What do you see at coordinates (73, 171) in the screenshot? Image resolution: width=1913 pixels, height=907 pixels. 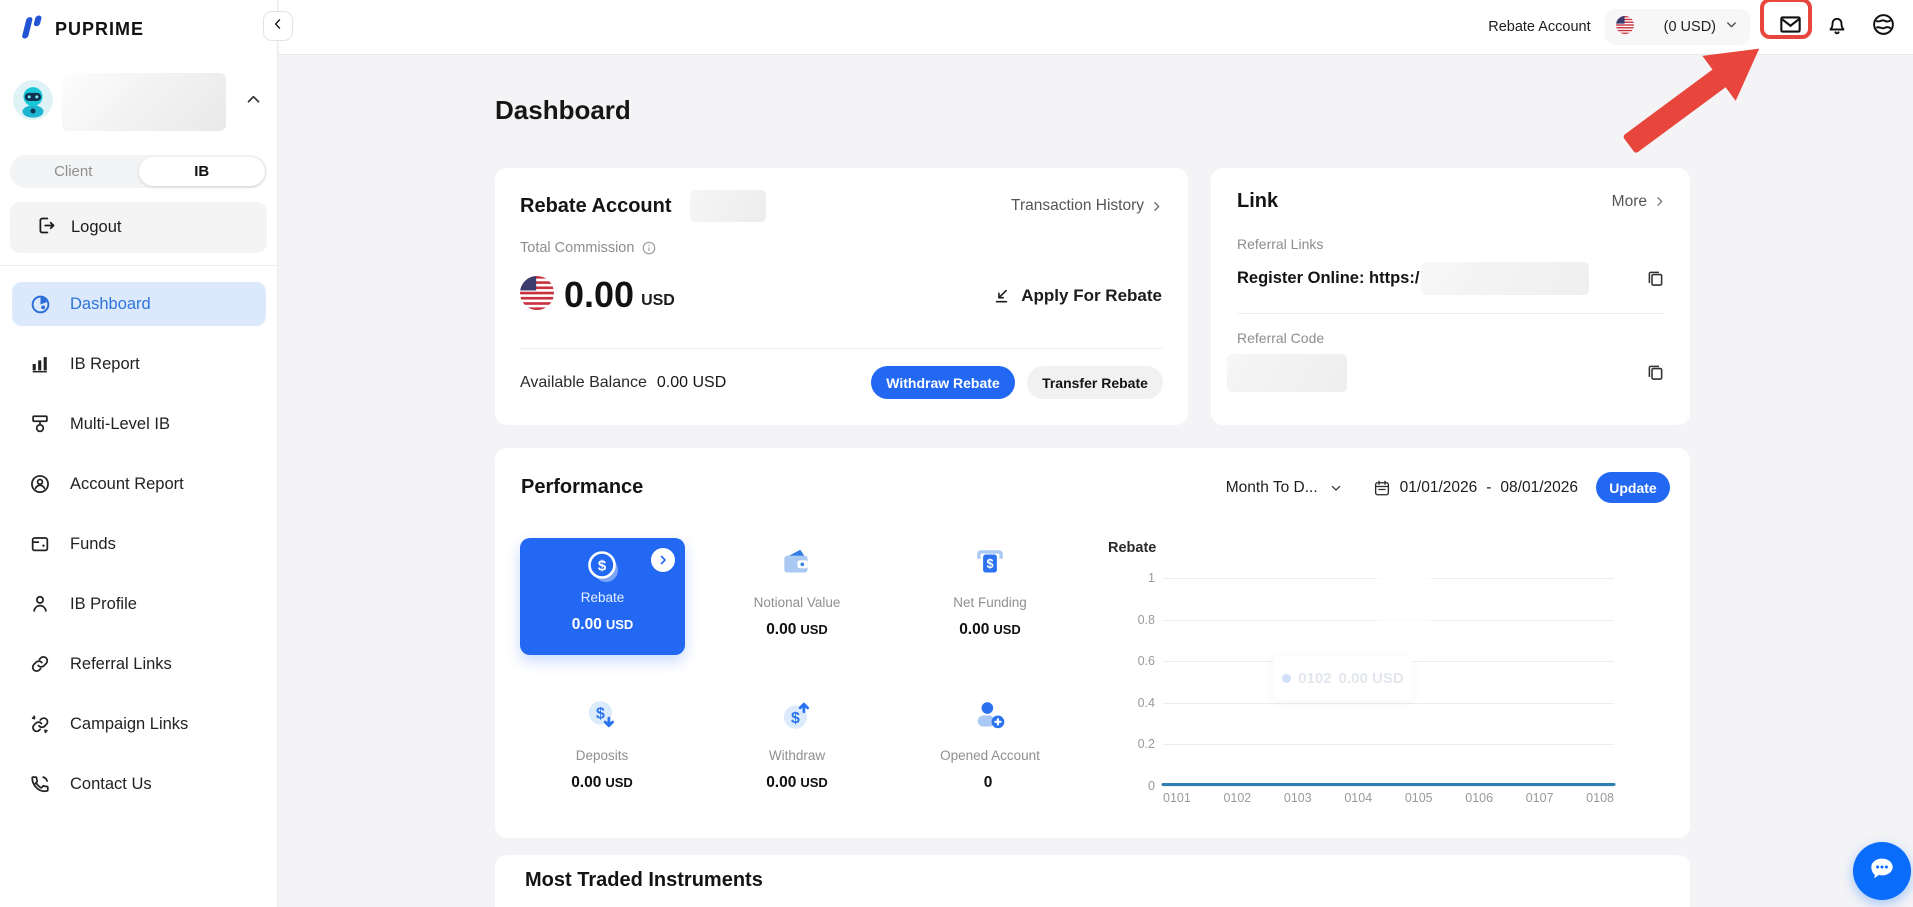 I see `toggle-client: Client` at bounding box center [73, 171].